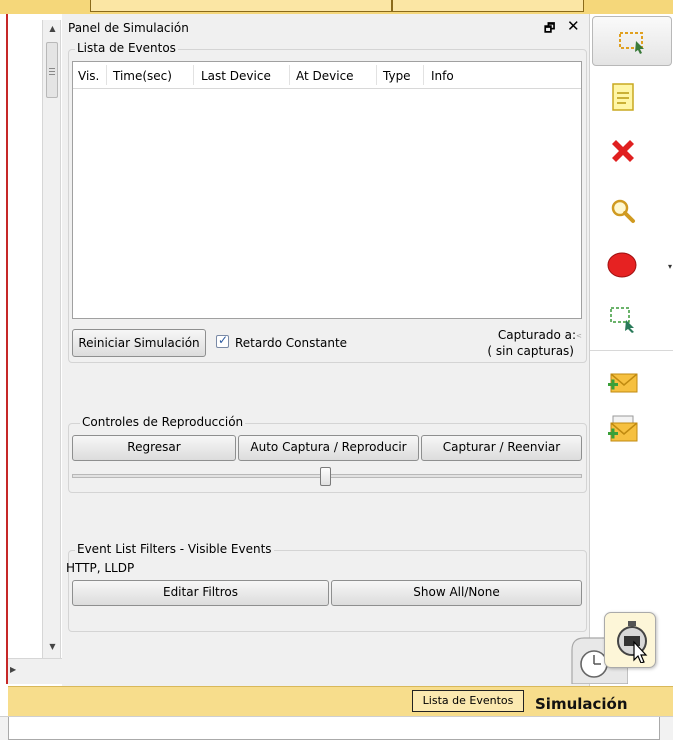 The height and width of the screenshot is (740, 673). I want to click on visible-events-text: HTTP, LLDP, so click(100, 568).